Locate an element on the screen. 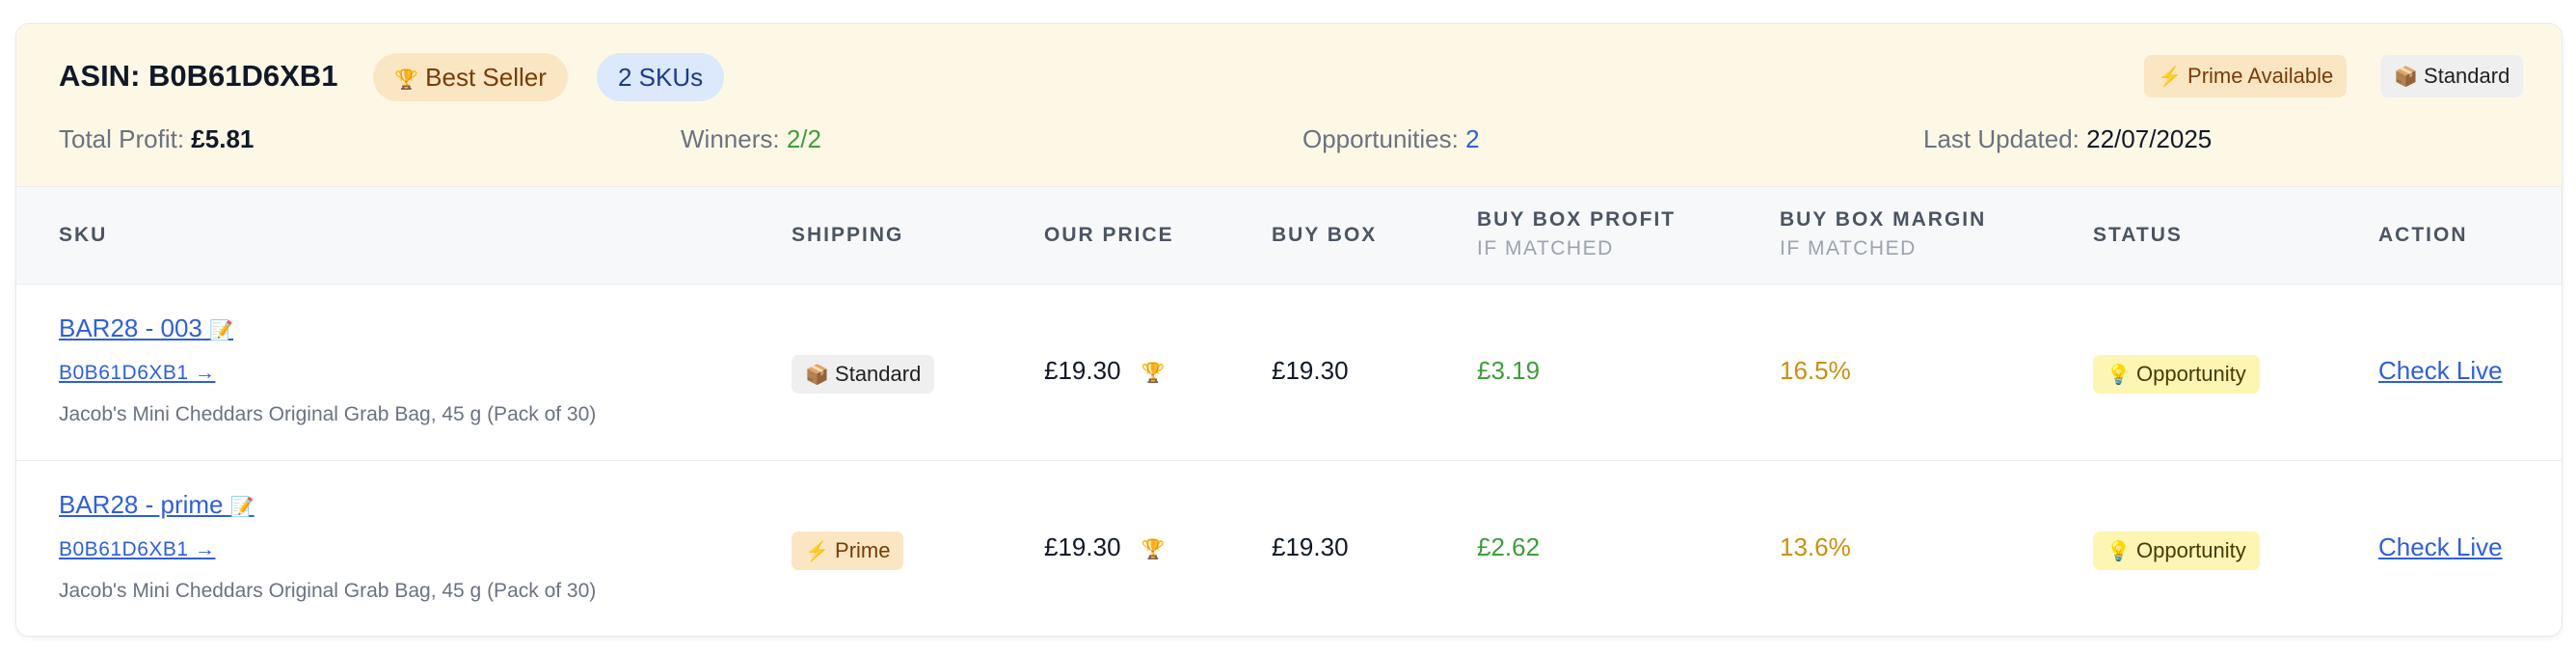  column-header-status: STATUS is located at coordinates (2138, 235).